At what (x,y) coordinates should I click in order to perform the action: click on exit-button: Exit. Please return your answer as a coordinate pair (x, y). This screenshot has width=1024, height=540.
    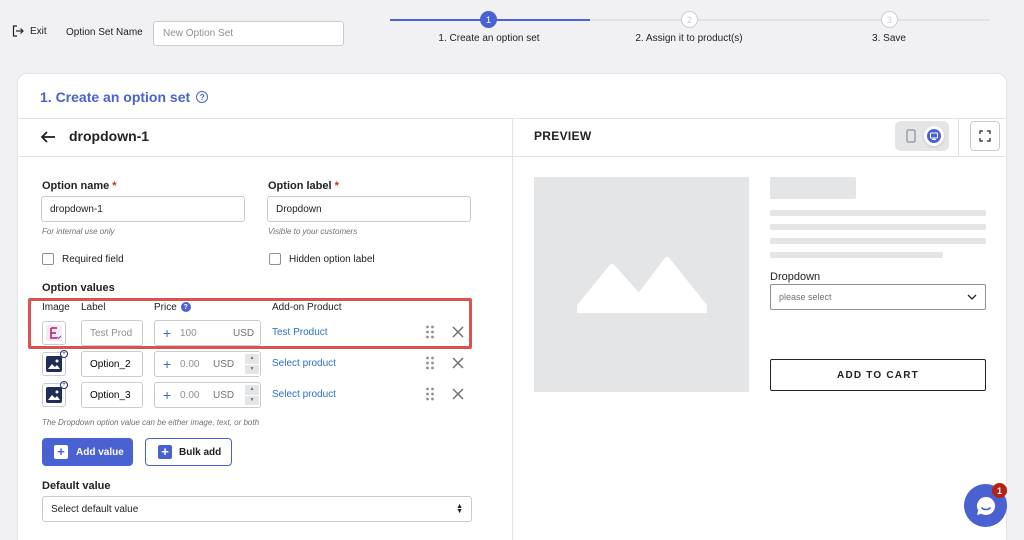
    Looking at the image, I should click on (29, 31).